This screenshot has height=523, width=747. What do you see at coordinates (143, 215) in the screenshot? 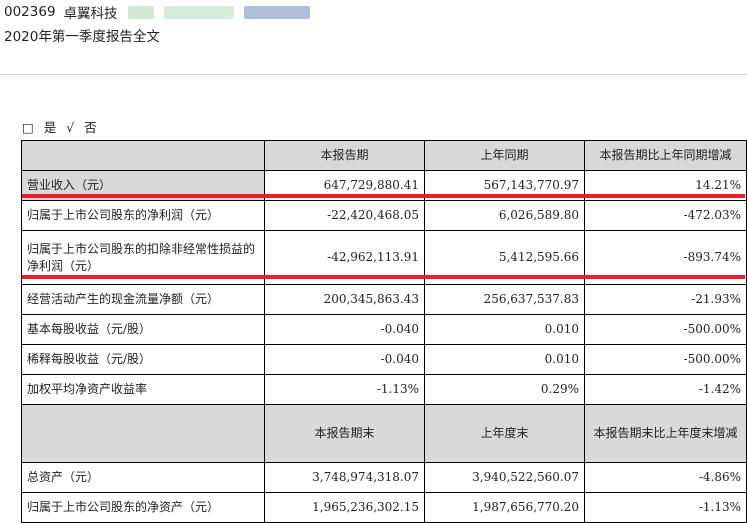
I see `row-label: 归属于上市公司股东的净利润（元）` at bounding box center [143, 215].